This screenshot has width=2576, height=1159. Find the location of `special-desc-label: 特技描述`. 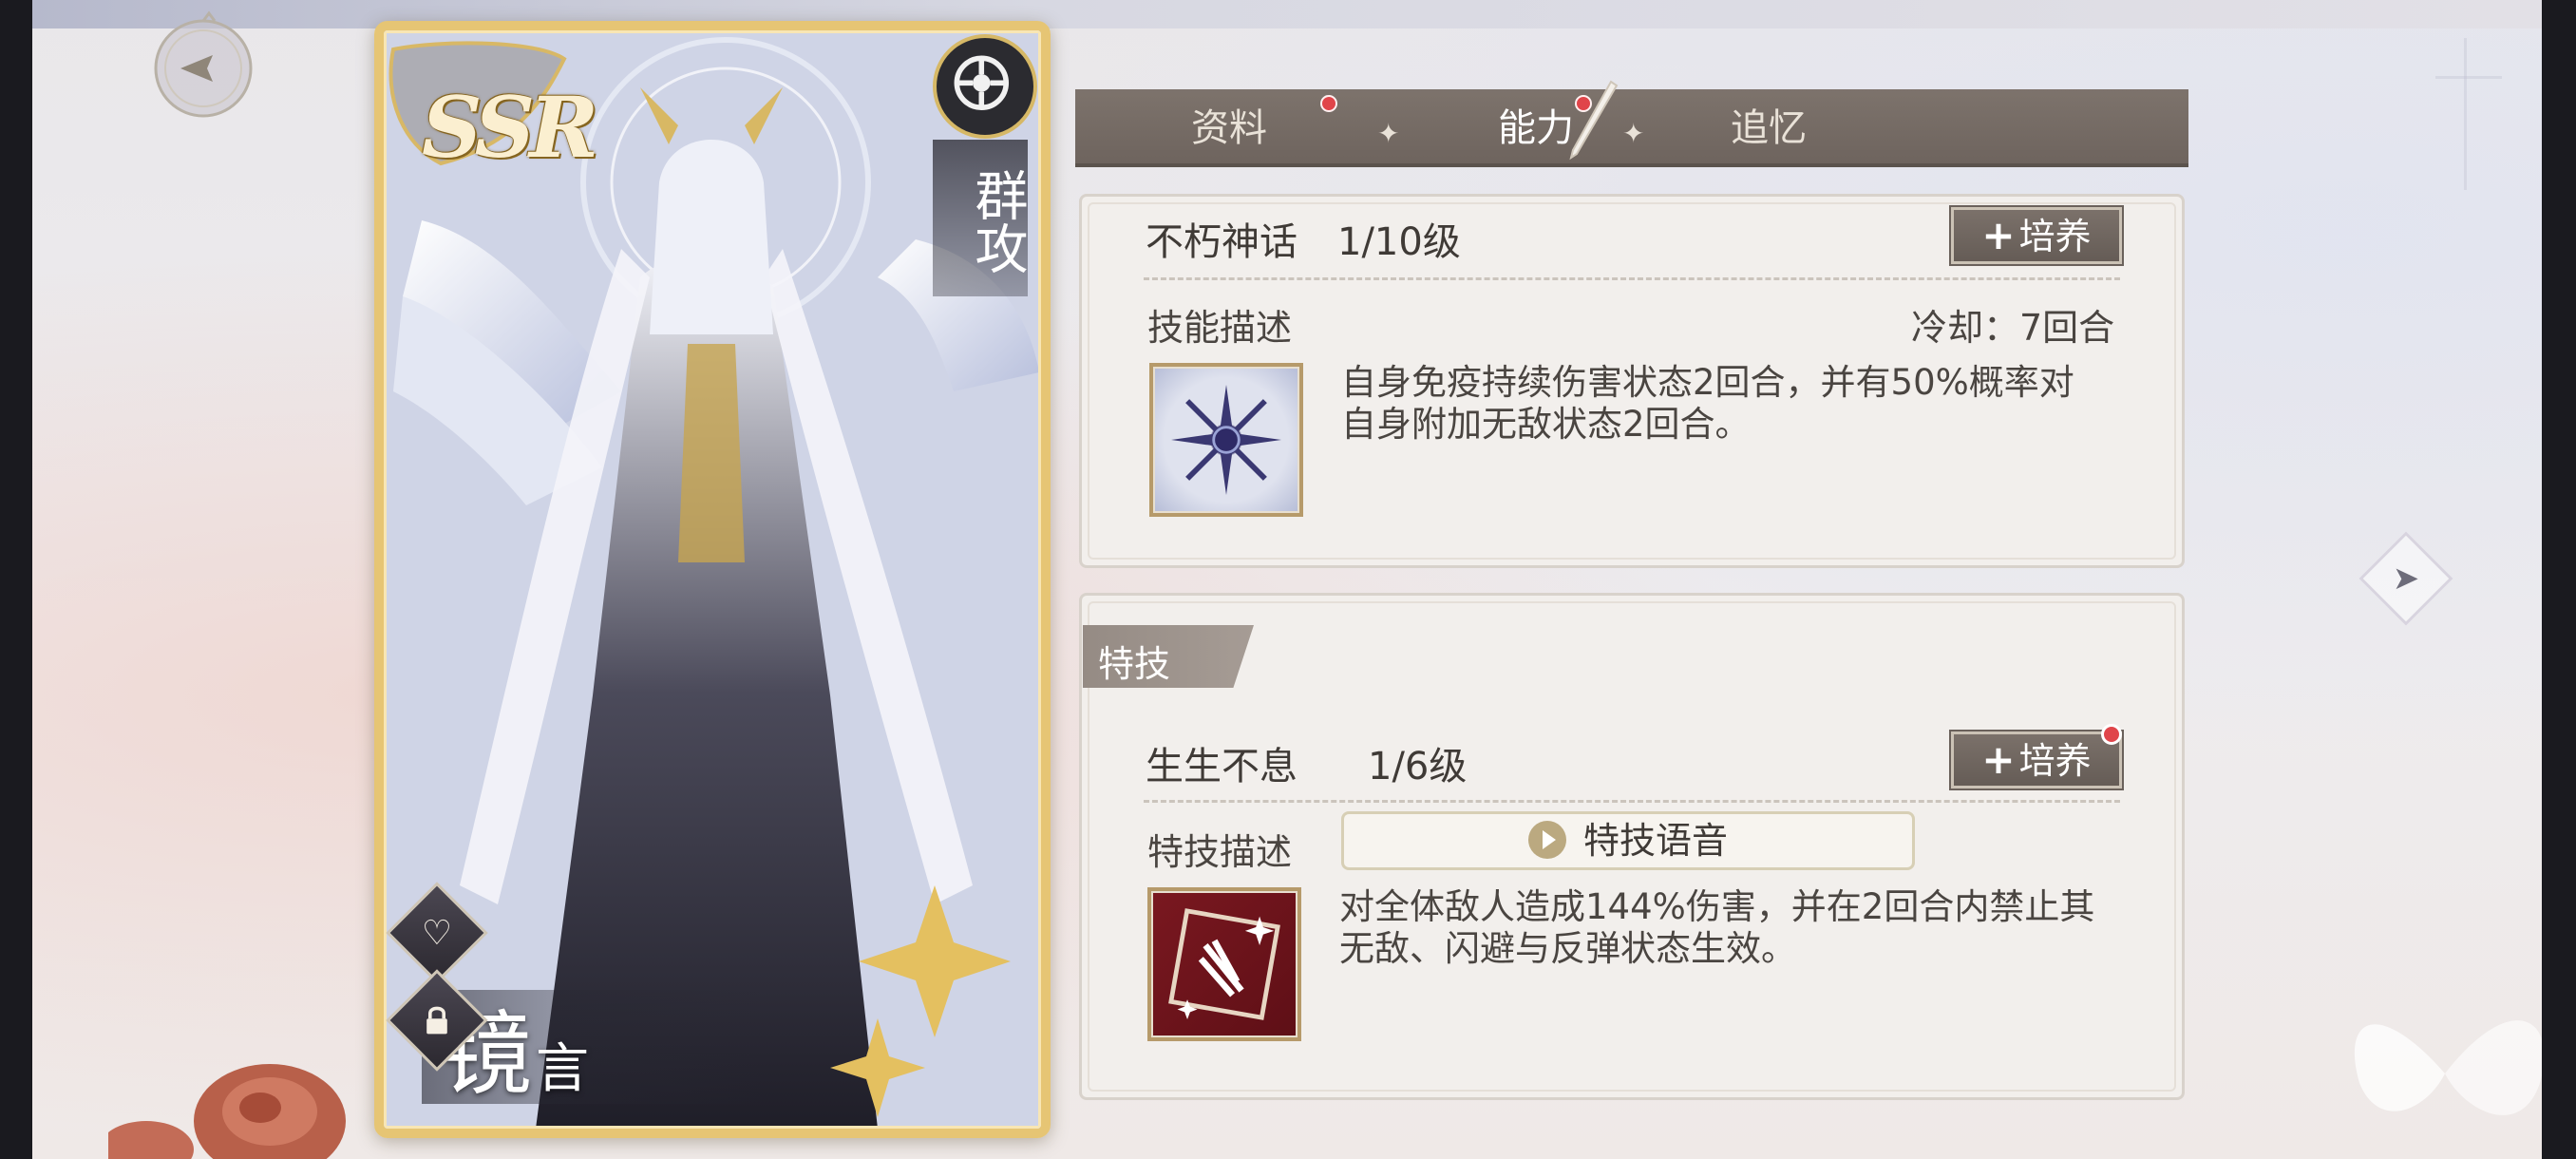

special-desc-label: 特技描述 is located at coordinates (1220, 852).